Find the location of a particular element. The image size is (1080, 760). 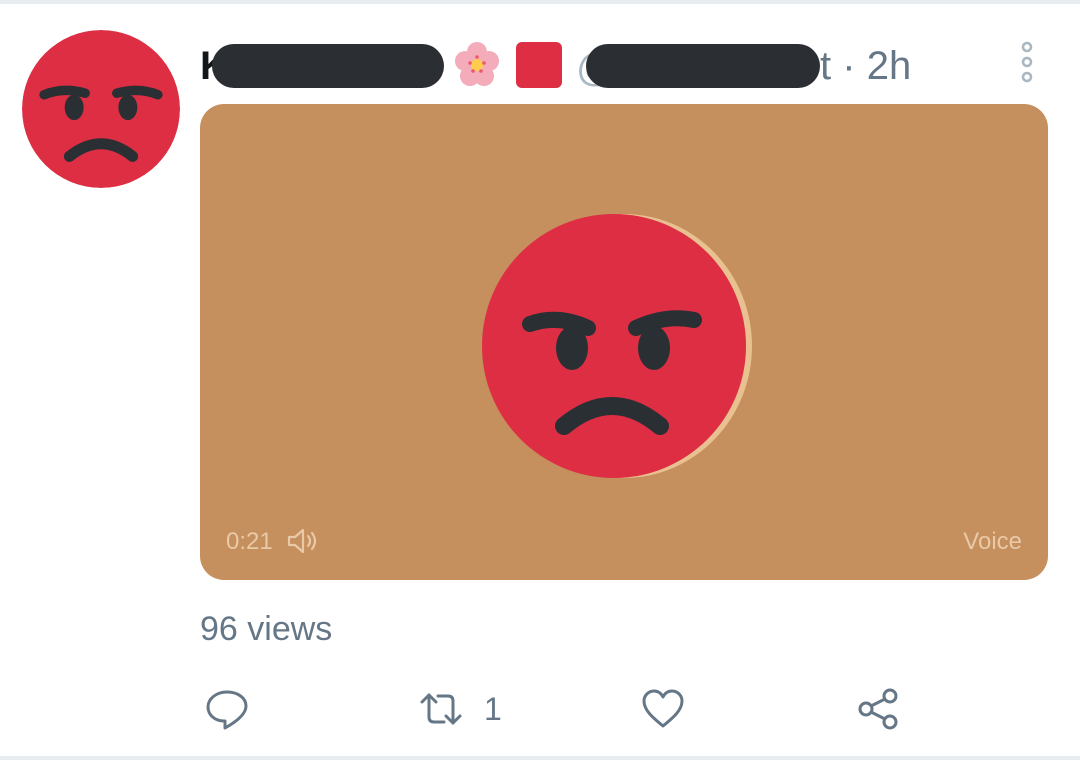

handle-and-time: t · 2h is located at coordinates (865, 66).